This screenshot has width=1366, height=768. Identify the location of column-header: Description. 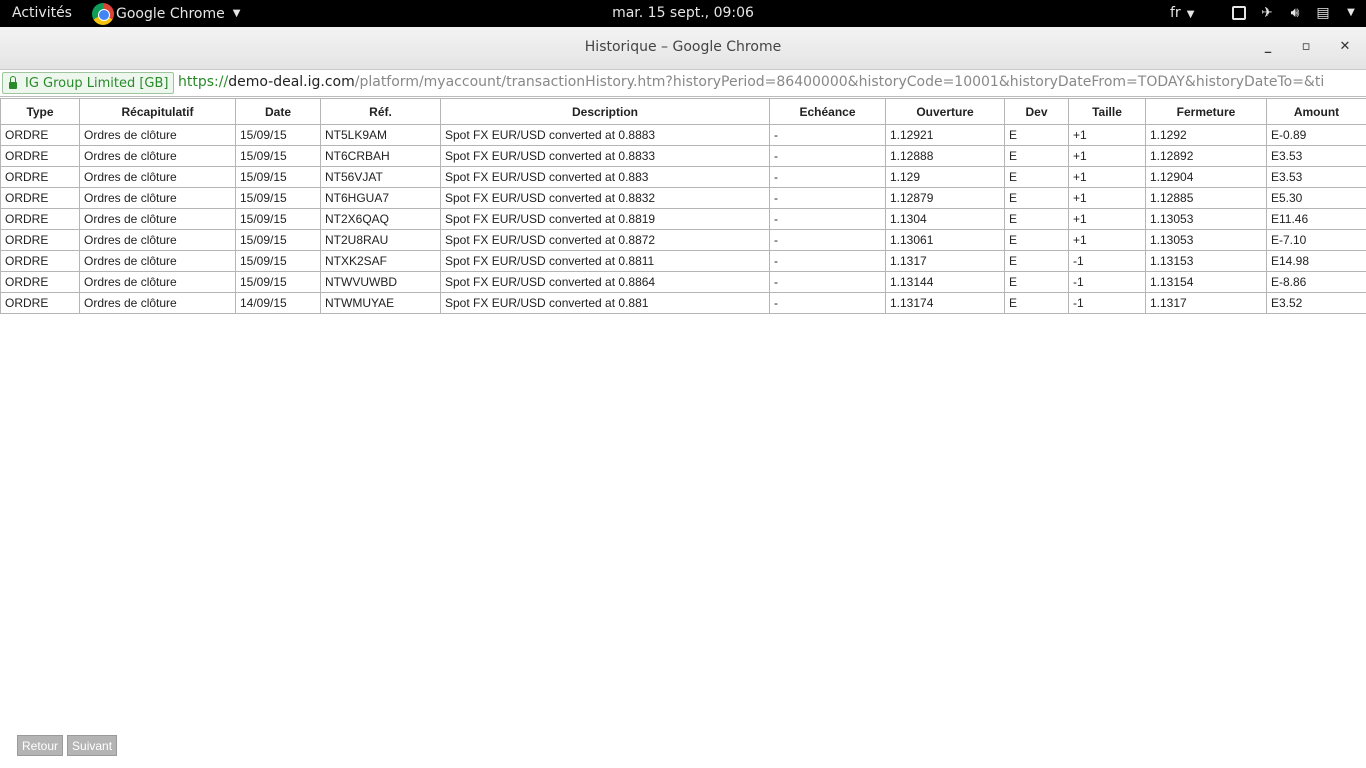
(605, 111).